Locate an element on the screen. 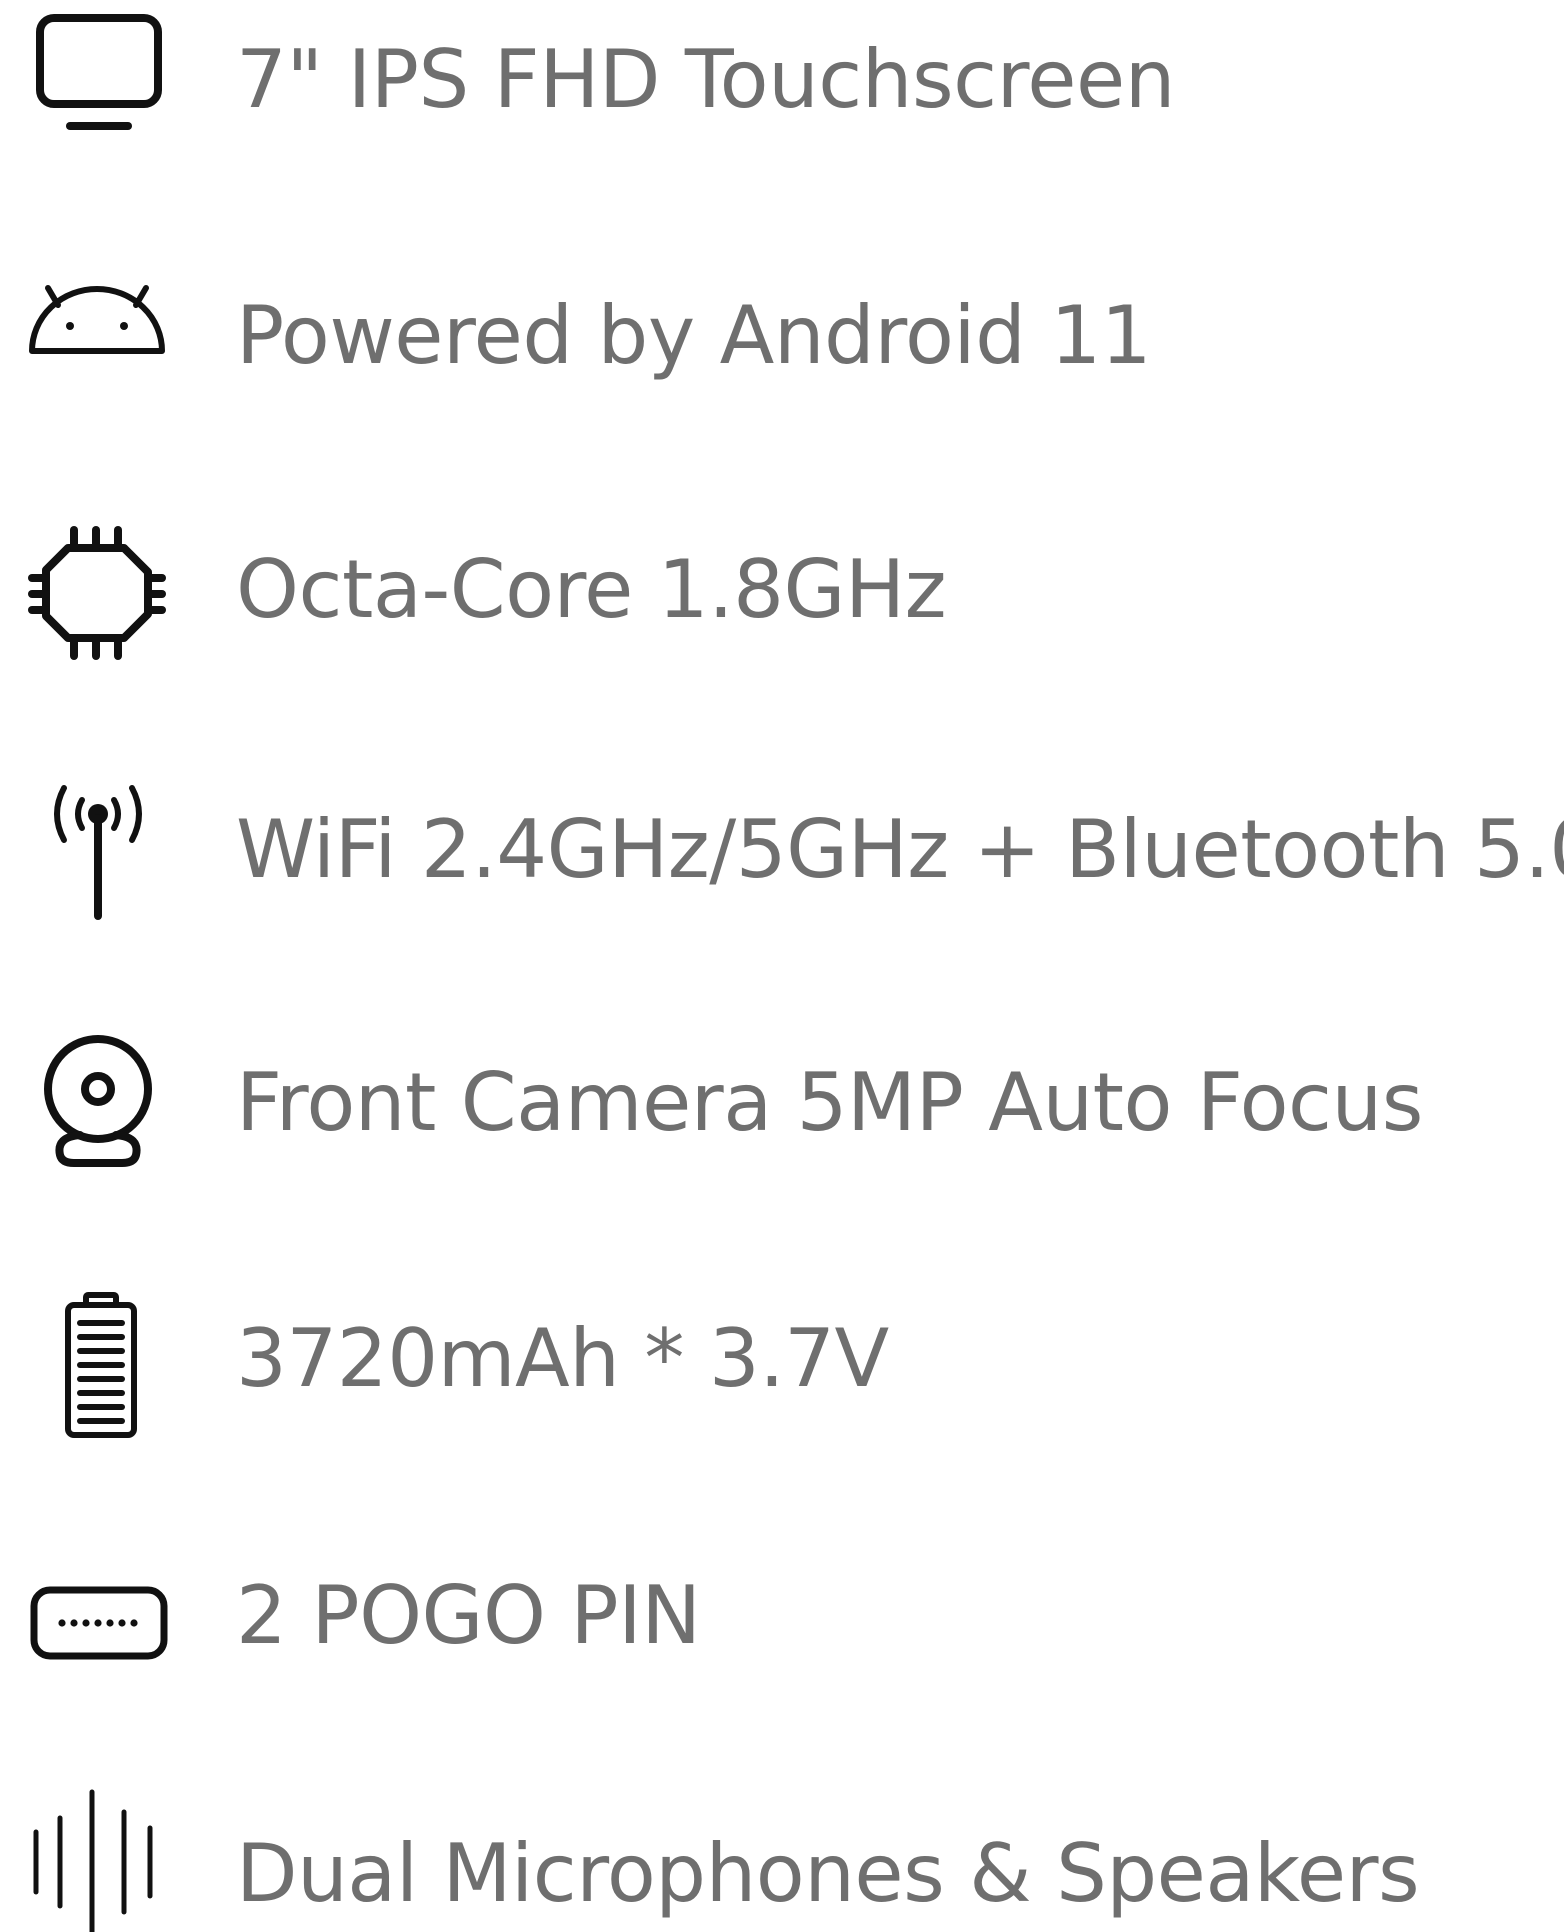 The image size is (1564, 1932). cpu-chip-icon is located at coordinates (97, 589).